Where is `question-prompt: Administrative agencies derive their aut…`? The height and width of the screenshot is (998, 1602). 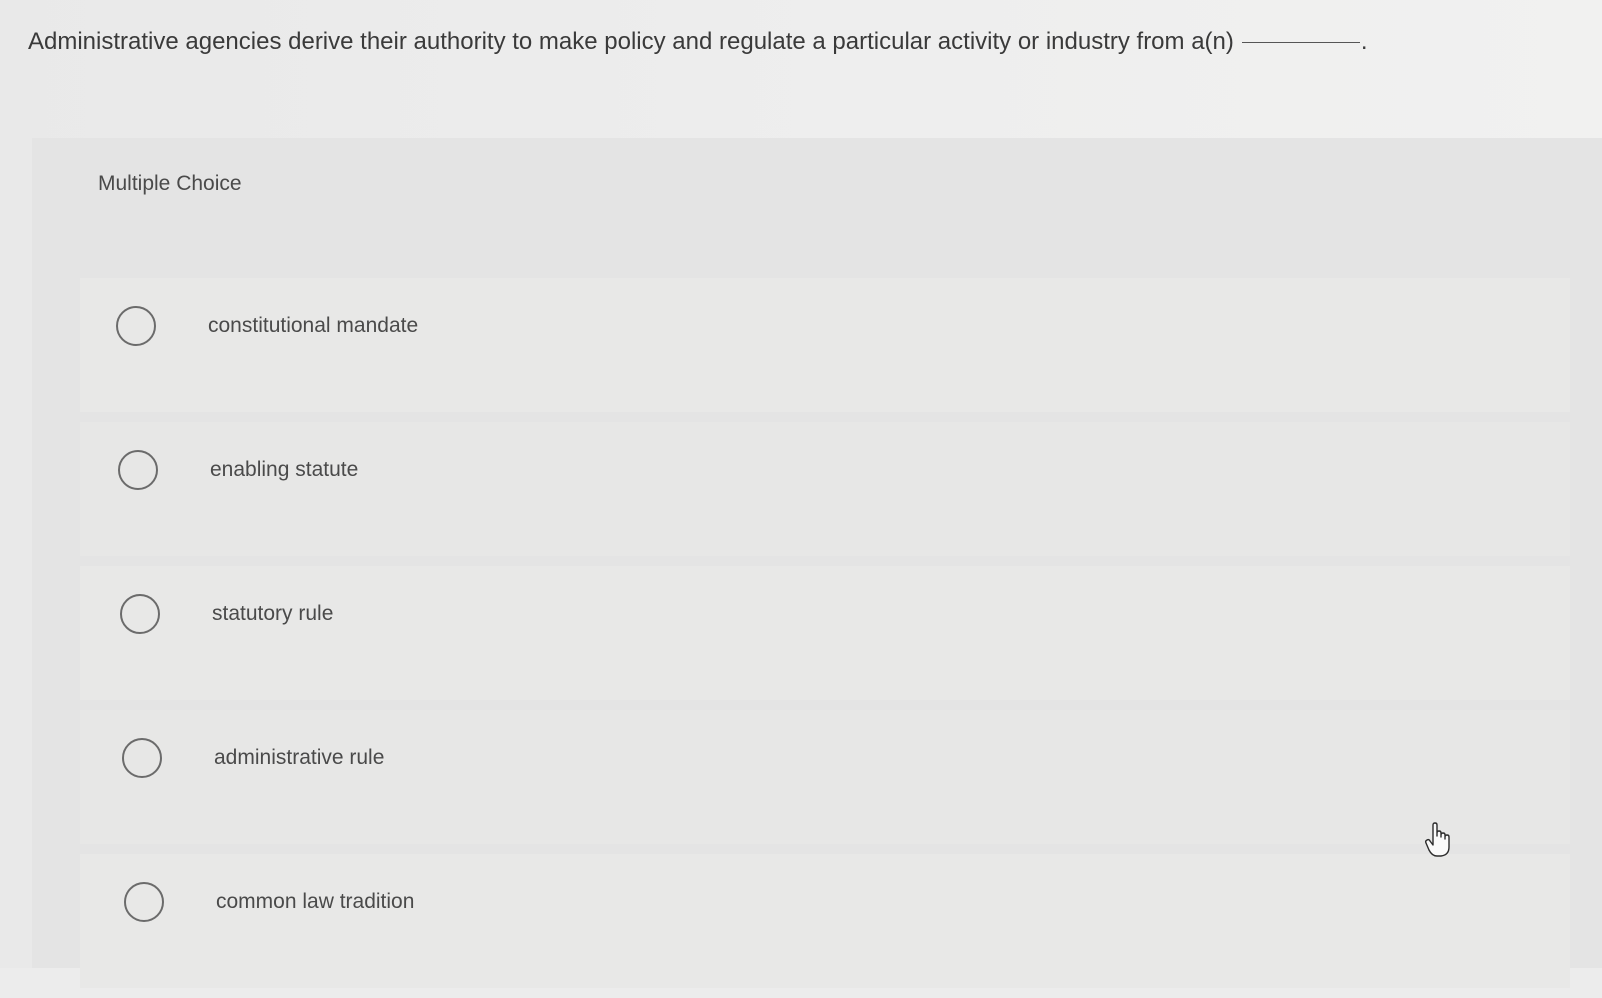 question-prompt: Administrative agencies derive their aut… is located at coordinates (788, 42).